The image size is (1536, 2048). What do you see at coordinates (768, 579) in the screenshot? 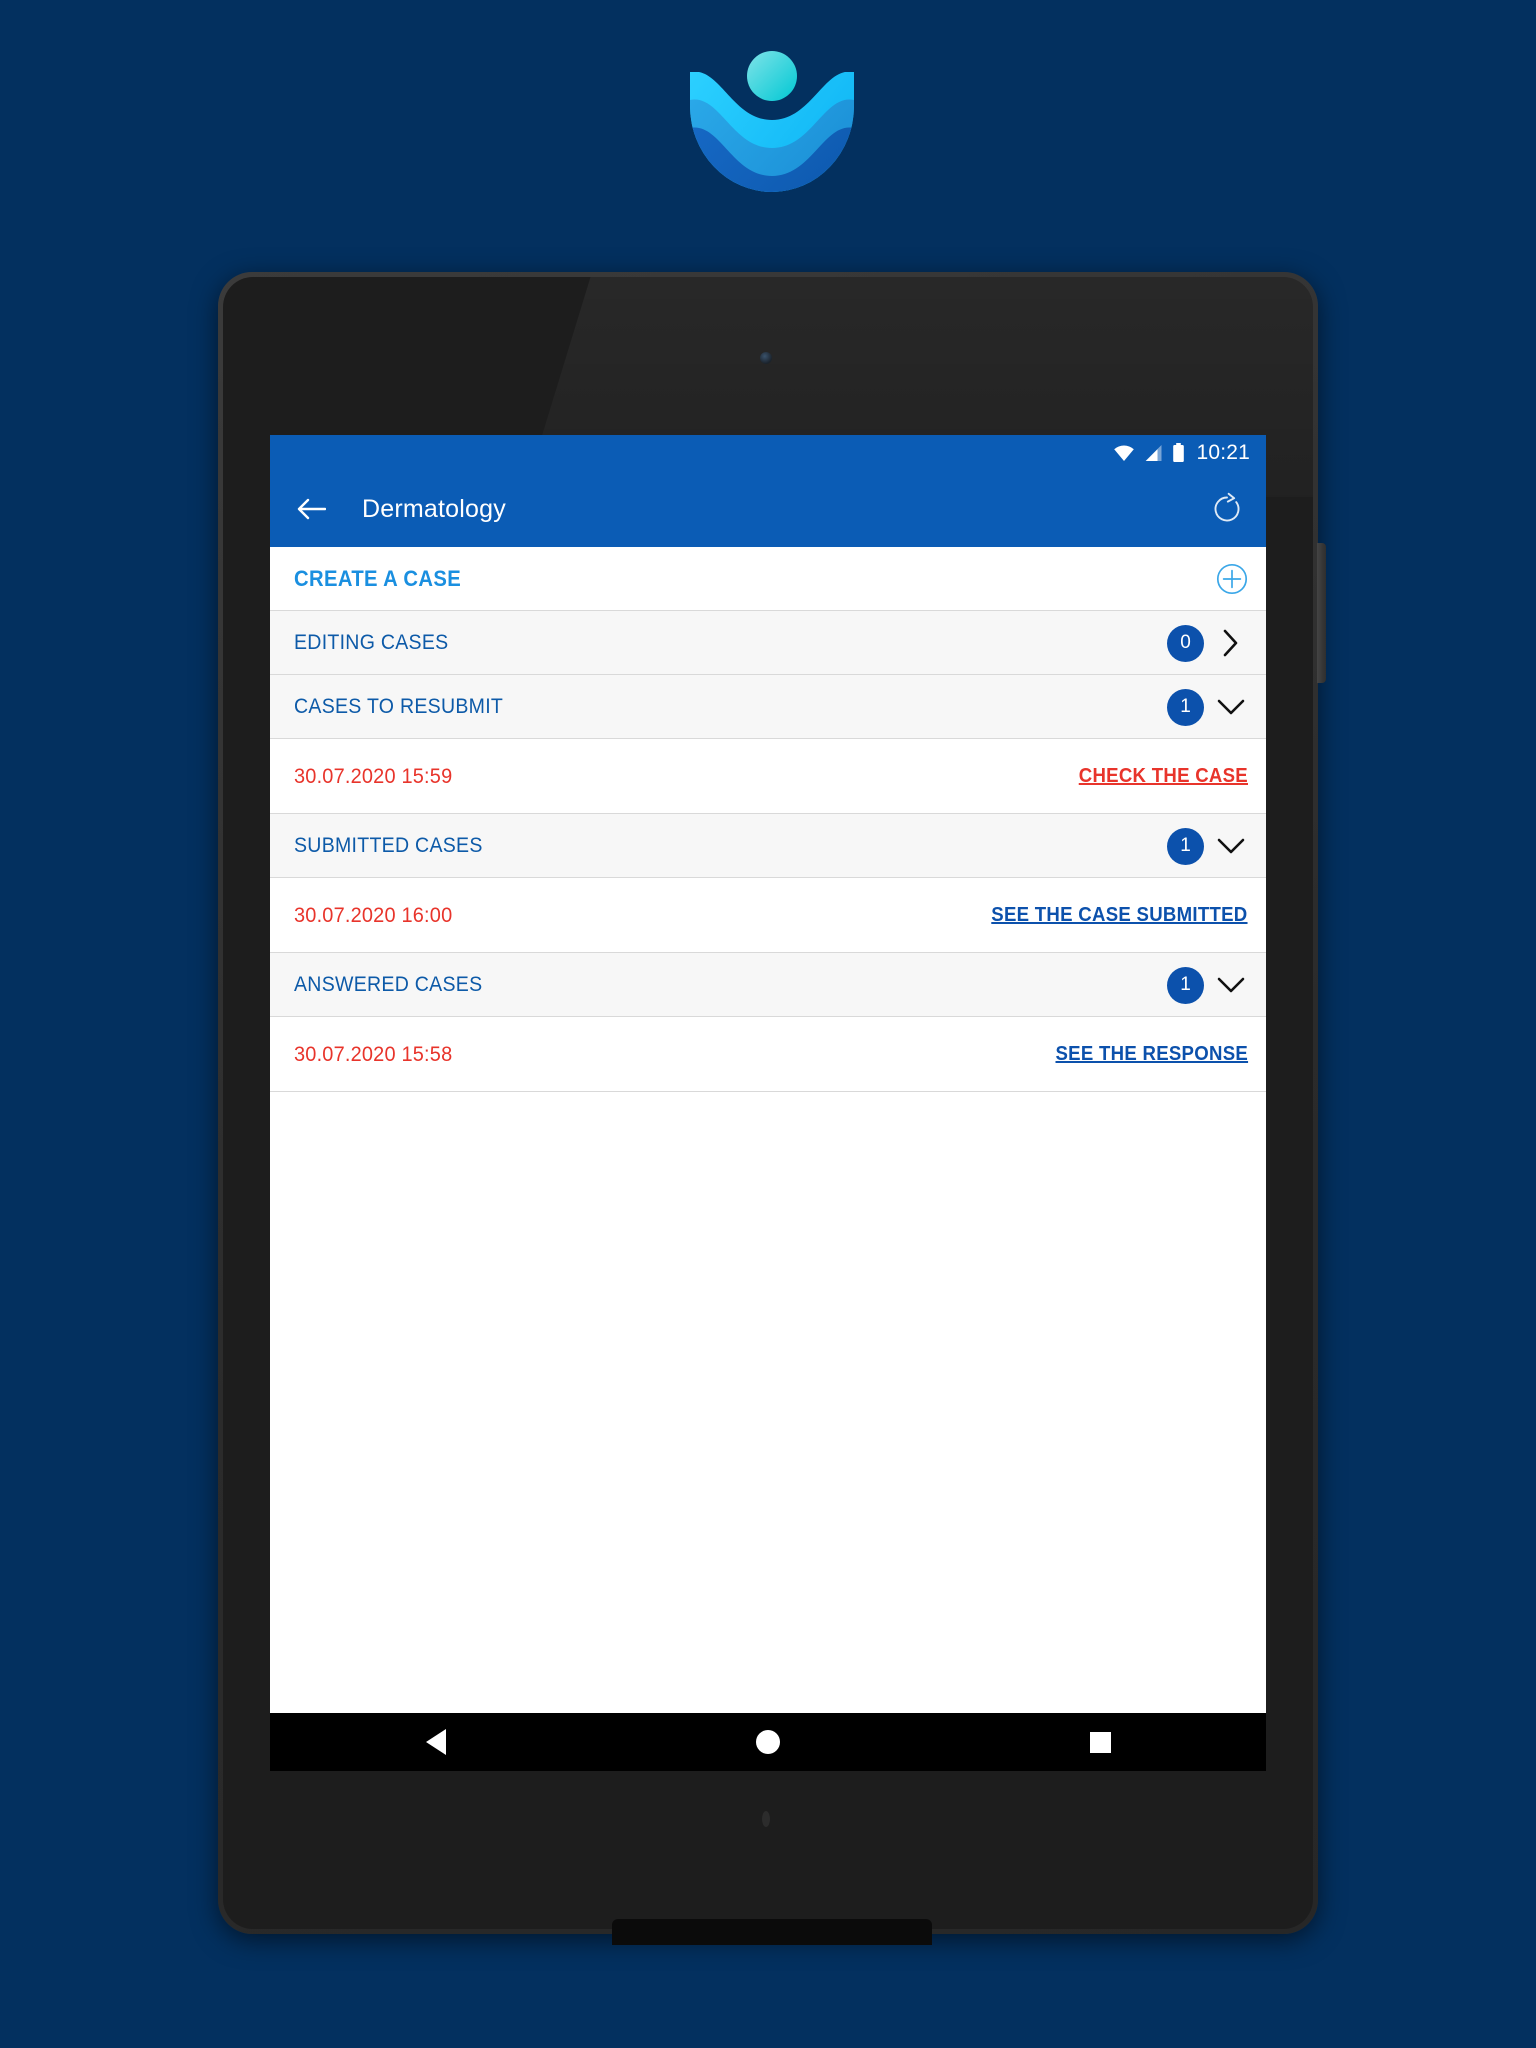
I see `create-case-row: CREATE A CASE` at bounding box center [768, 579].